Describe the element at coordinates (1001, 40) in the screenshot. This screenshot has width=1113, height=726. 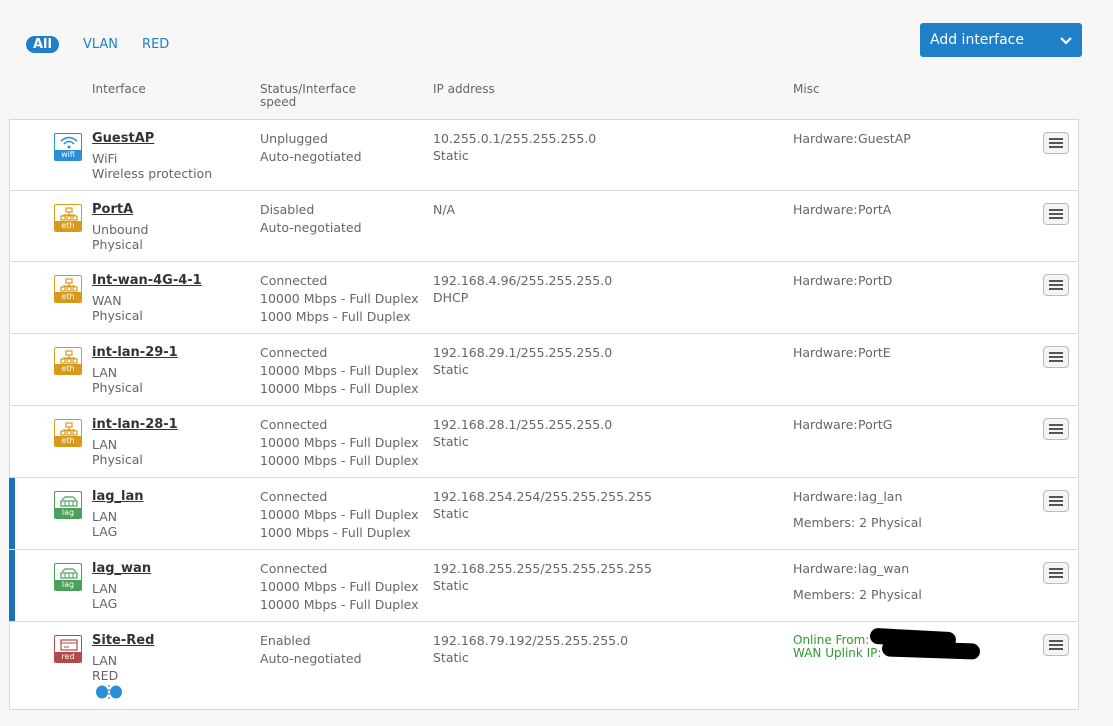
I see `add-interface-button: Add interface` at that location.